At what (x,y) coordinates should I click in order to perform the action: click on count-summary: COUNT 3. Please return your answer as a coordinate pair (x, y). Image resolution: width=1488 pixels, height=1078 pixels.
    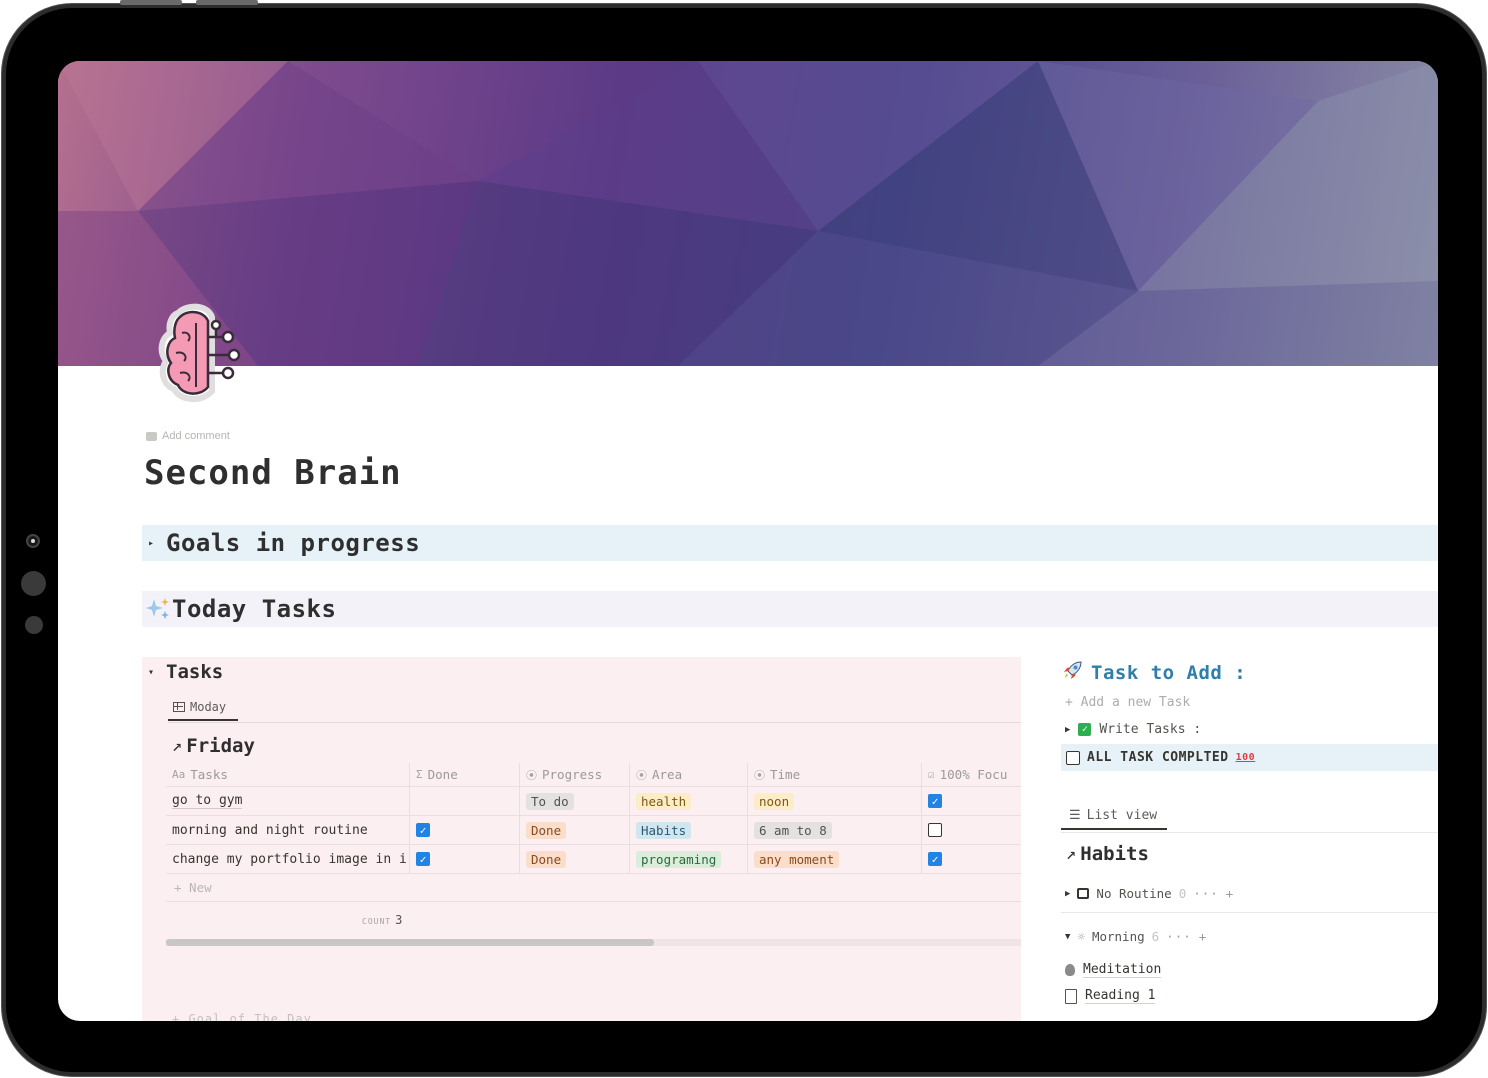
    Looking at the image, I should click on (382, 920).